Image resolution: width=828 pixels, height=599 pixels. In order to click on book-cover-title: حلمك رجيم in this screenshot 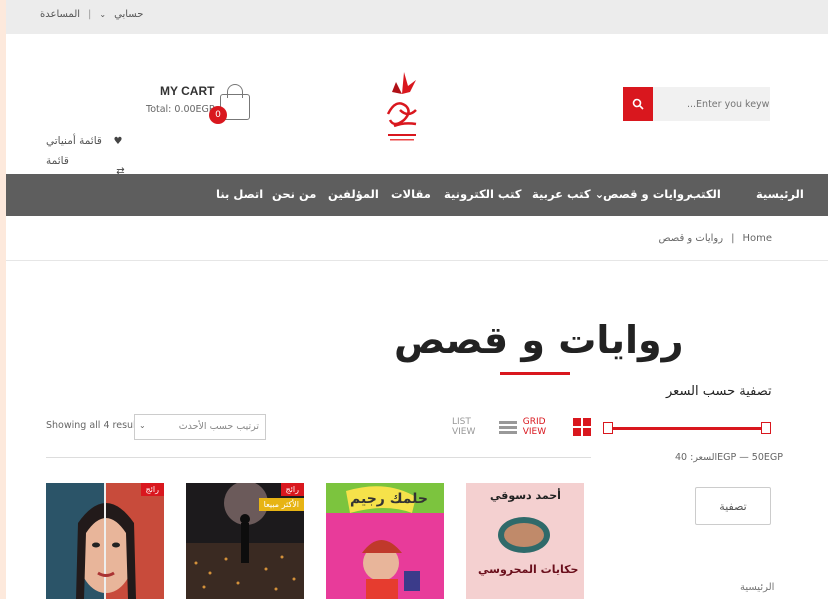, I will do `click(389, 499)`.